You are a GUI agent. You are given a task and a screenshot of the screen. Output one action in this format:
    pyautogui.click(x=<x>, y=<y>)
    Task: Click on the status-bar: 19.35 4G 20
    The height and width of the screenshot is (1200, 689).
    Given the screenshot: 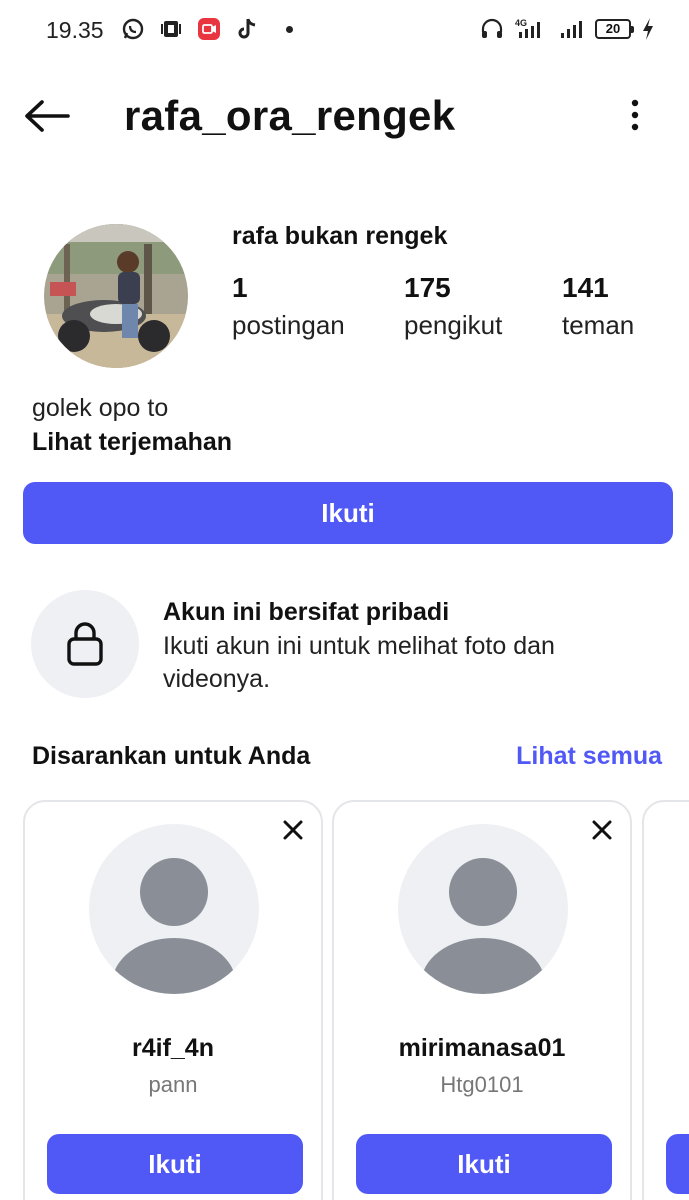 What is the action you would take?
    pyautogui.click(x=344, y=31)
    